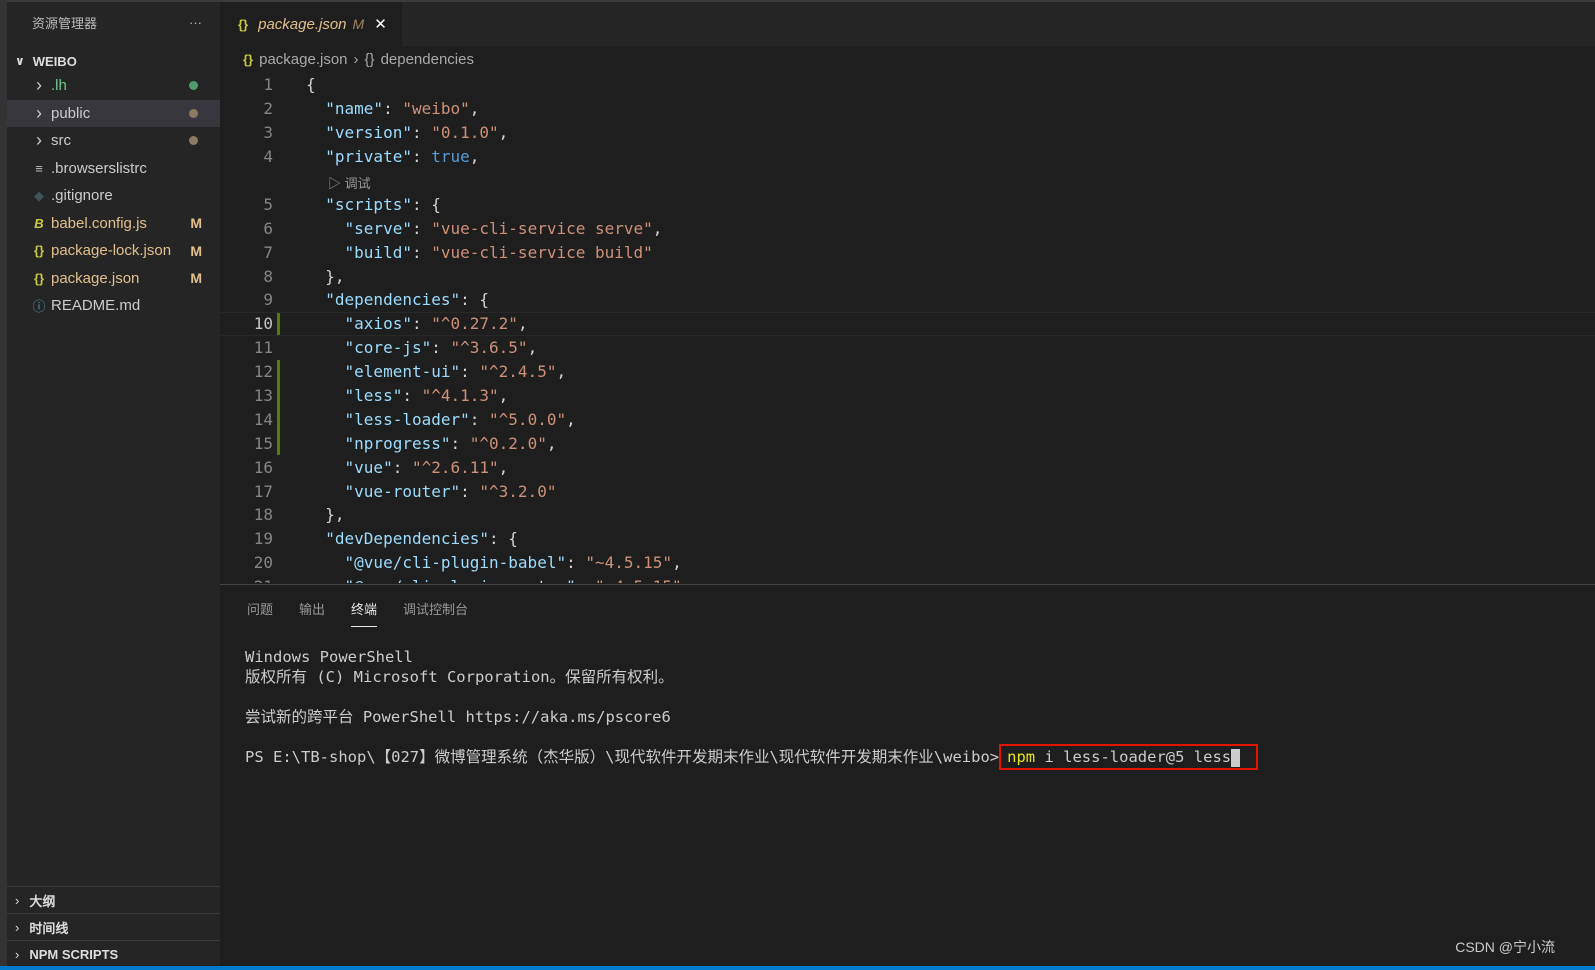  What do you see at coordinates (368, 157) in the screenshot?
I see `code-token: "private"` at bounding box center [368, 157].